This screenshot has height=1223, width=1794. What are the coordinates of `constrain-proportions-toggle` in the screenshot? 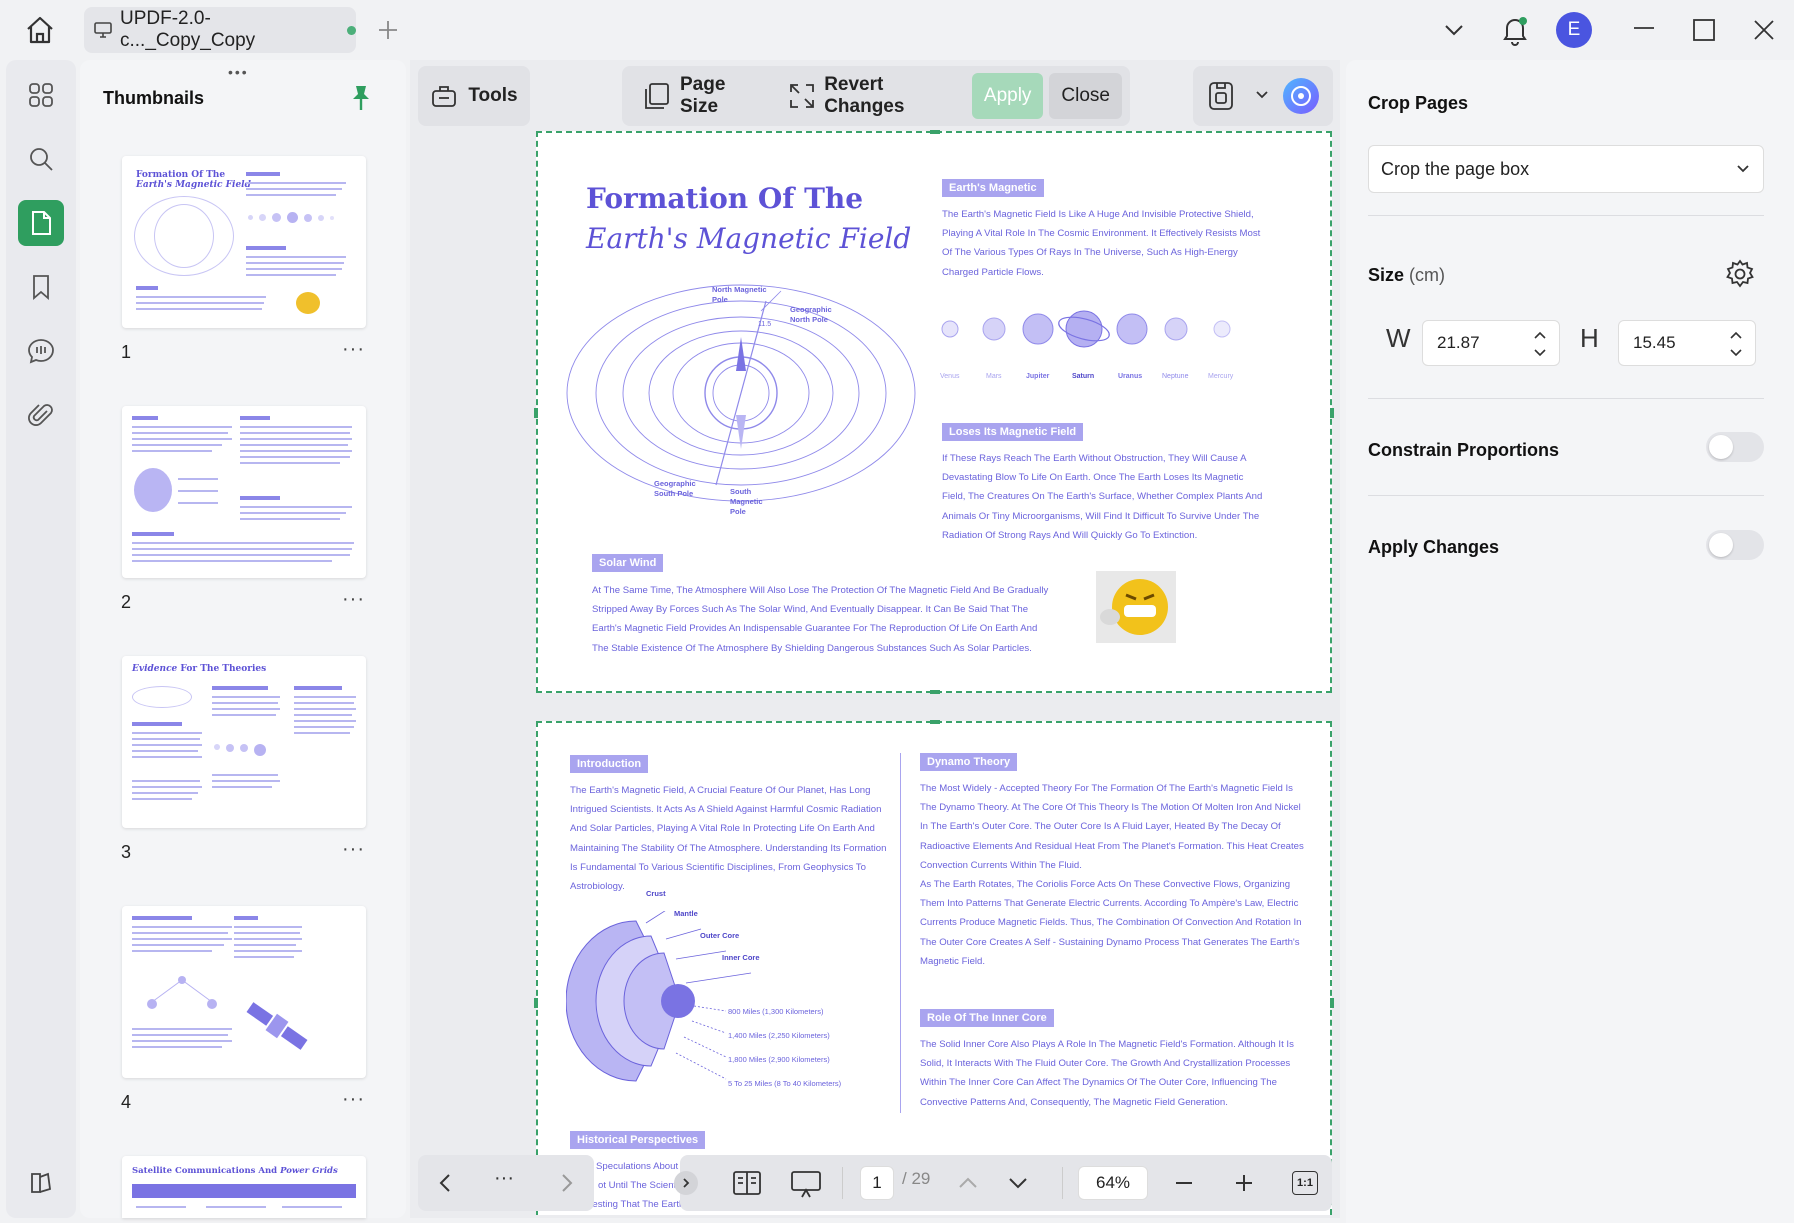 It's located at (1735, 447).